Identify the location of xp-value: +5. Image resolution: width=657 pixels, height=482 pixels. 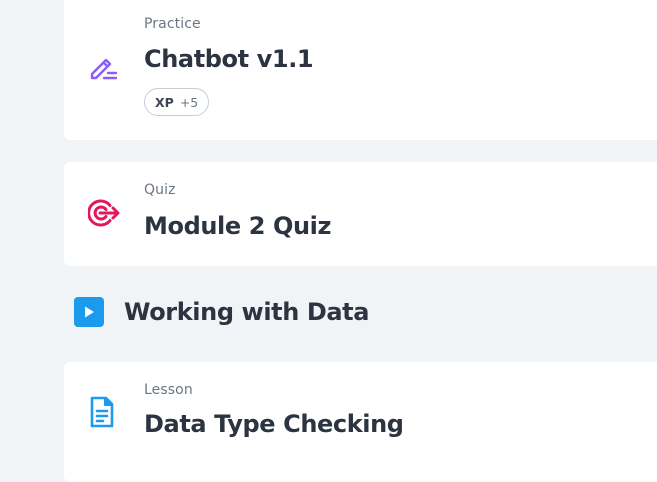
(189, 102).